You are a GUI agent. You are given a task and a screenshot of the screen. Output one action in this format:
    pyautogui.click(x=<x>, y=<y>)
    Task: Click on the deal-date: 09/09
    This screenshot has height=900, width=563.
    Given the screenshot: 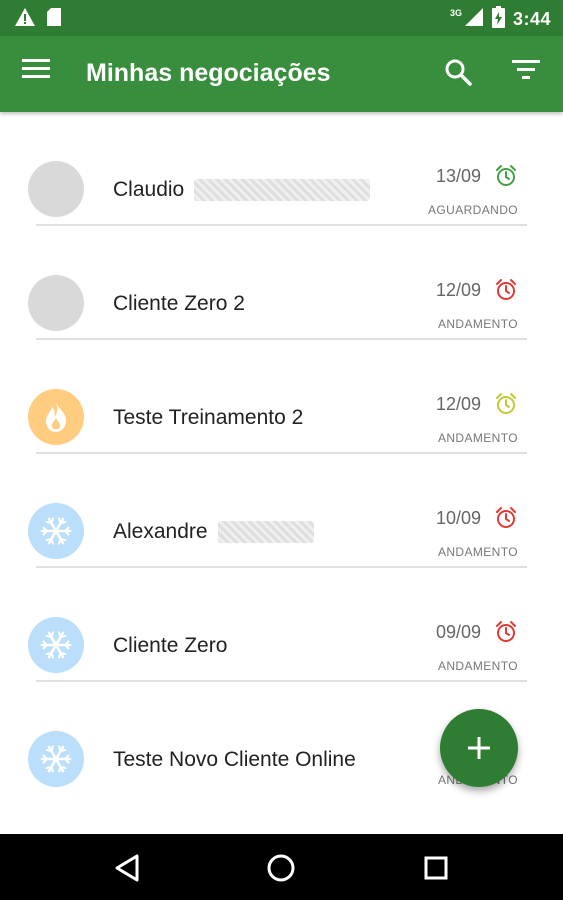 What is the action you would take?
    pyautogui.click(x=458, y=632)
    